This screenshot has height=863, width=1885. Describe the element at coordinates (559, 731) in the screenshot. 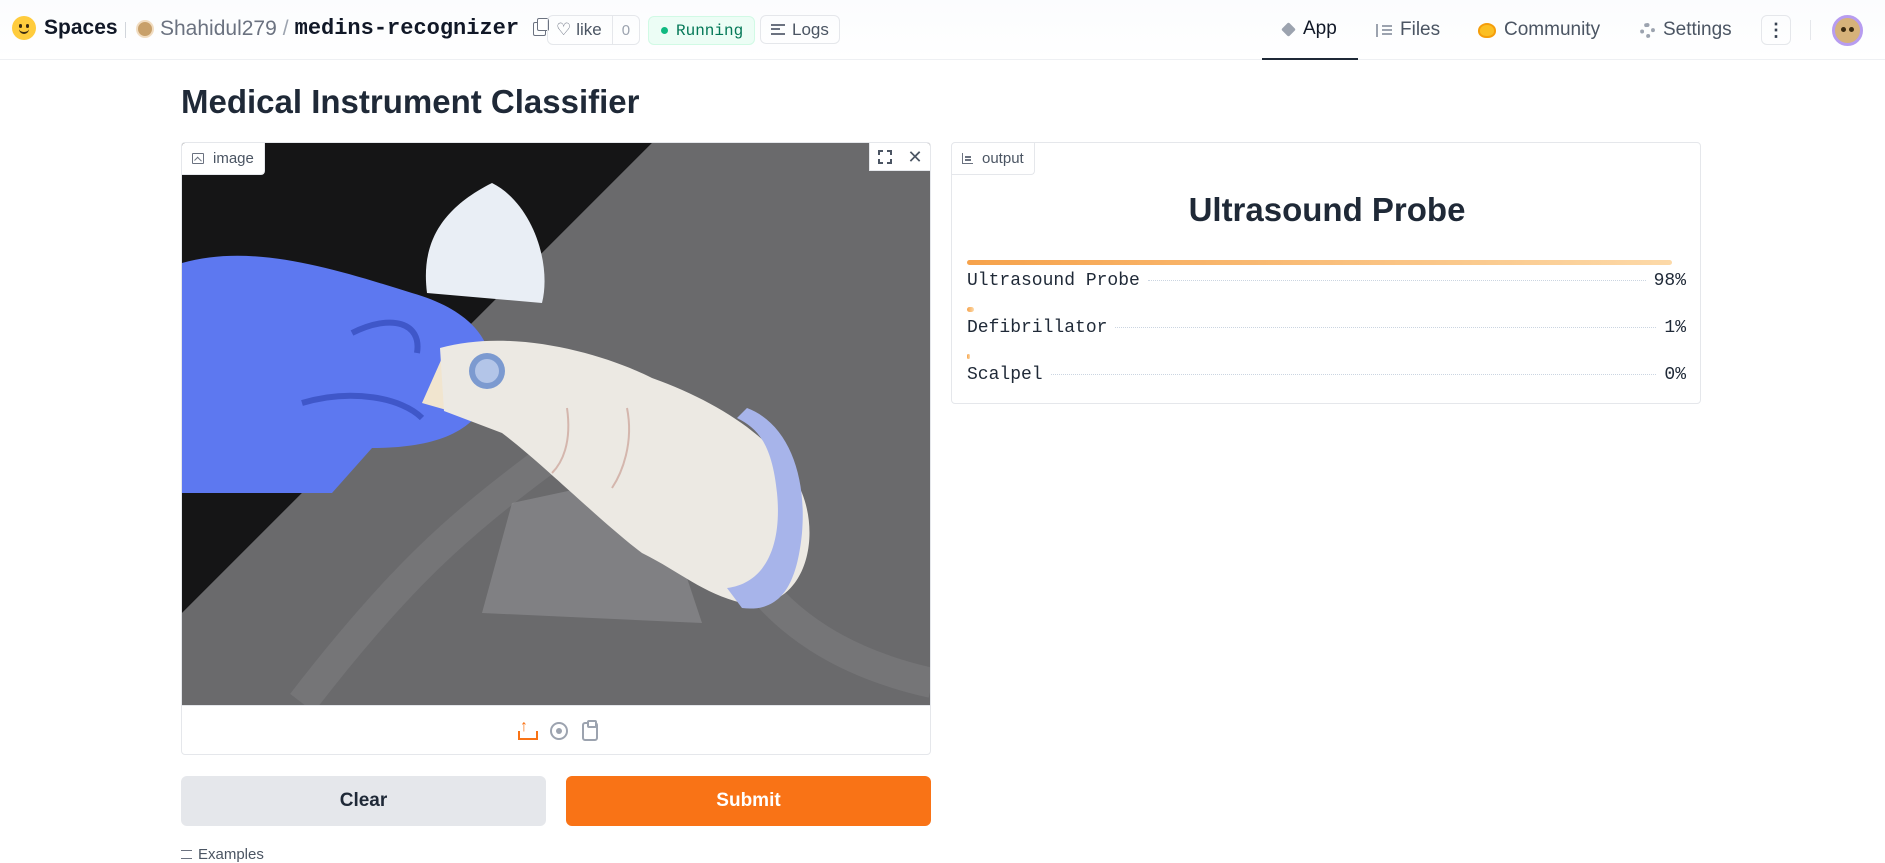

I see `webcam-icon` at that location.